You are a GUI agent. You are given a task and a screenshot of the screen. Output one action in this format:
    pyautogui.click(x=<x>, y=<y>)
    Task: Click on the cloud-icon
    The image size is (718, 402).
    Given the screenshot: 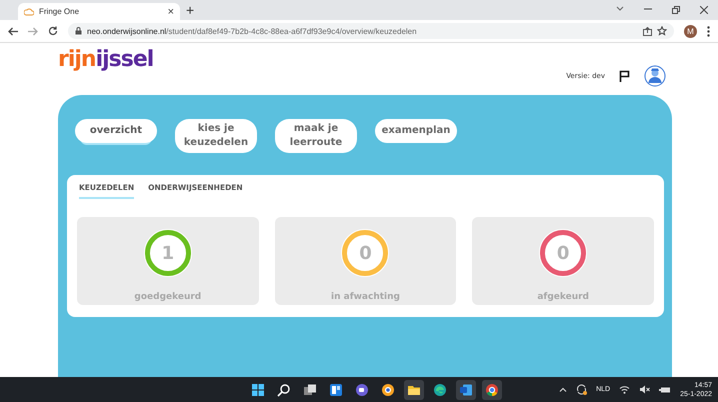 What is the action you would take?
    pyautogui.click(x=29, y=11)
    